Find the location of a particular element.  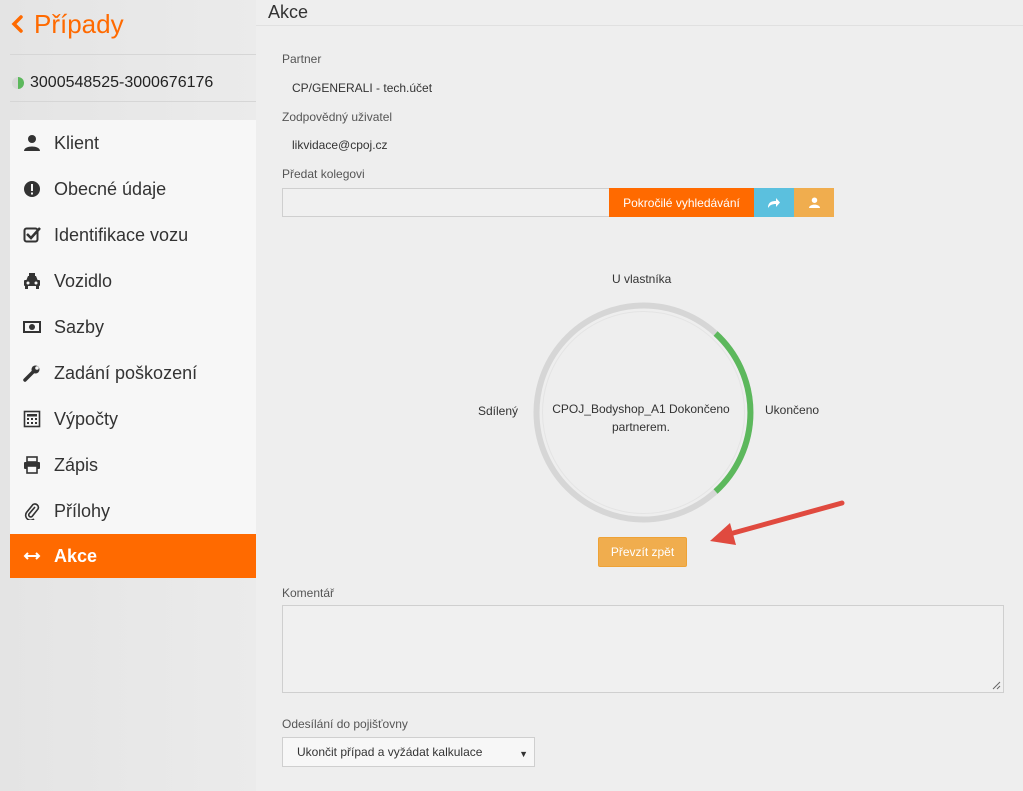

sidebar-item-prilohy: Přílohy is located at coordinates (133, 511).